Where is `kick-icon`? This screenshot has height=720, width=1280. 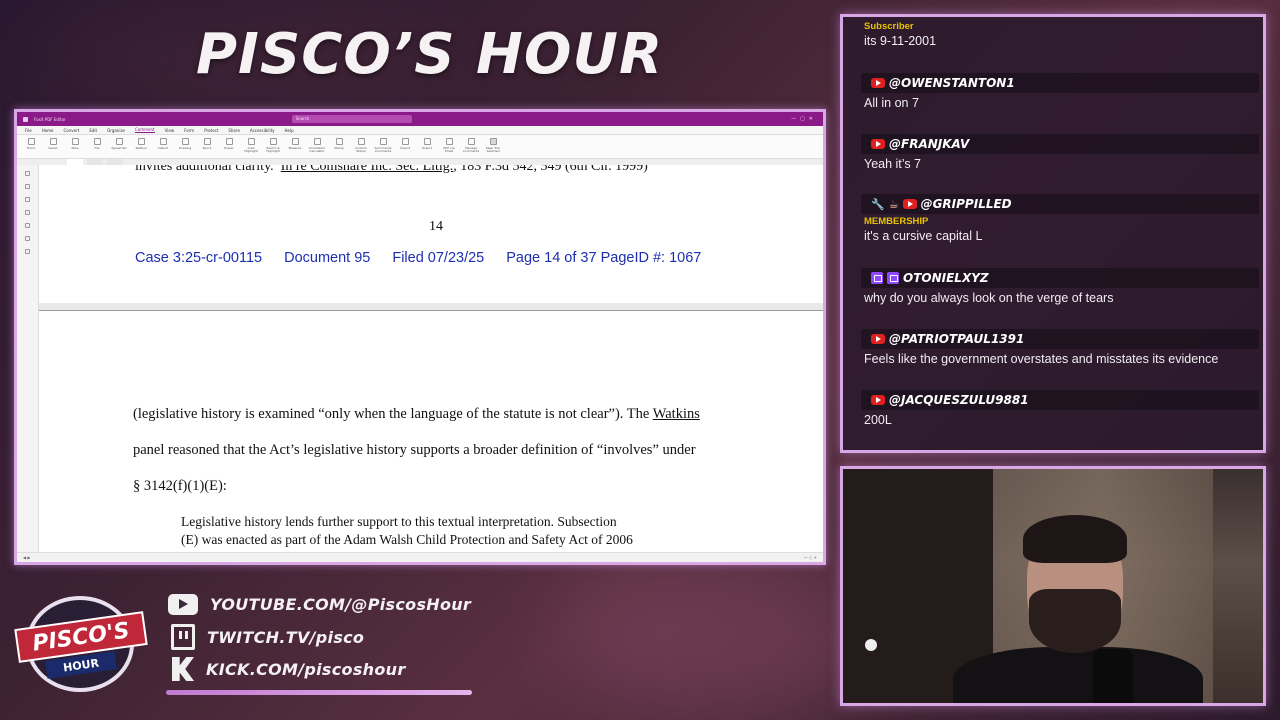
kick-icon is located at coordinates (183, 669).